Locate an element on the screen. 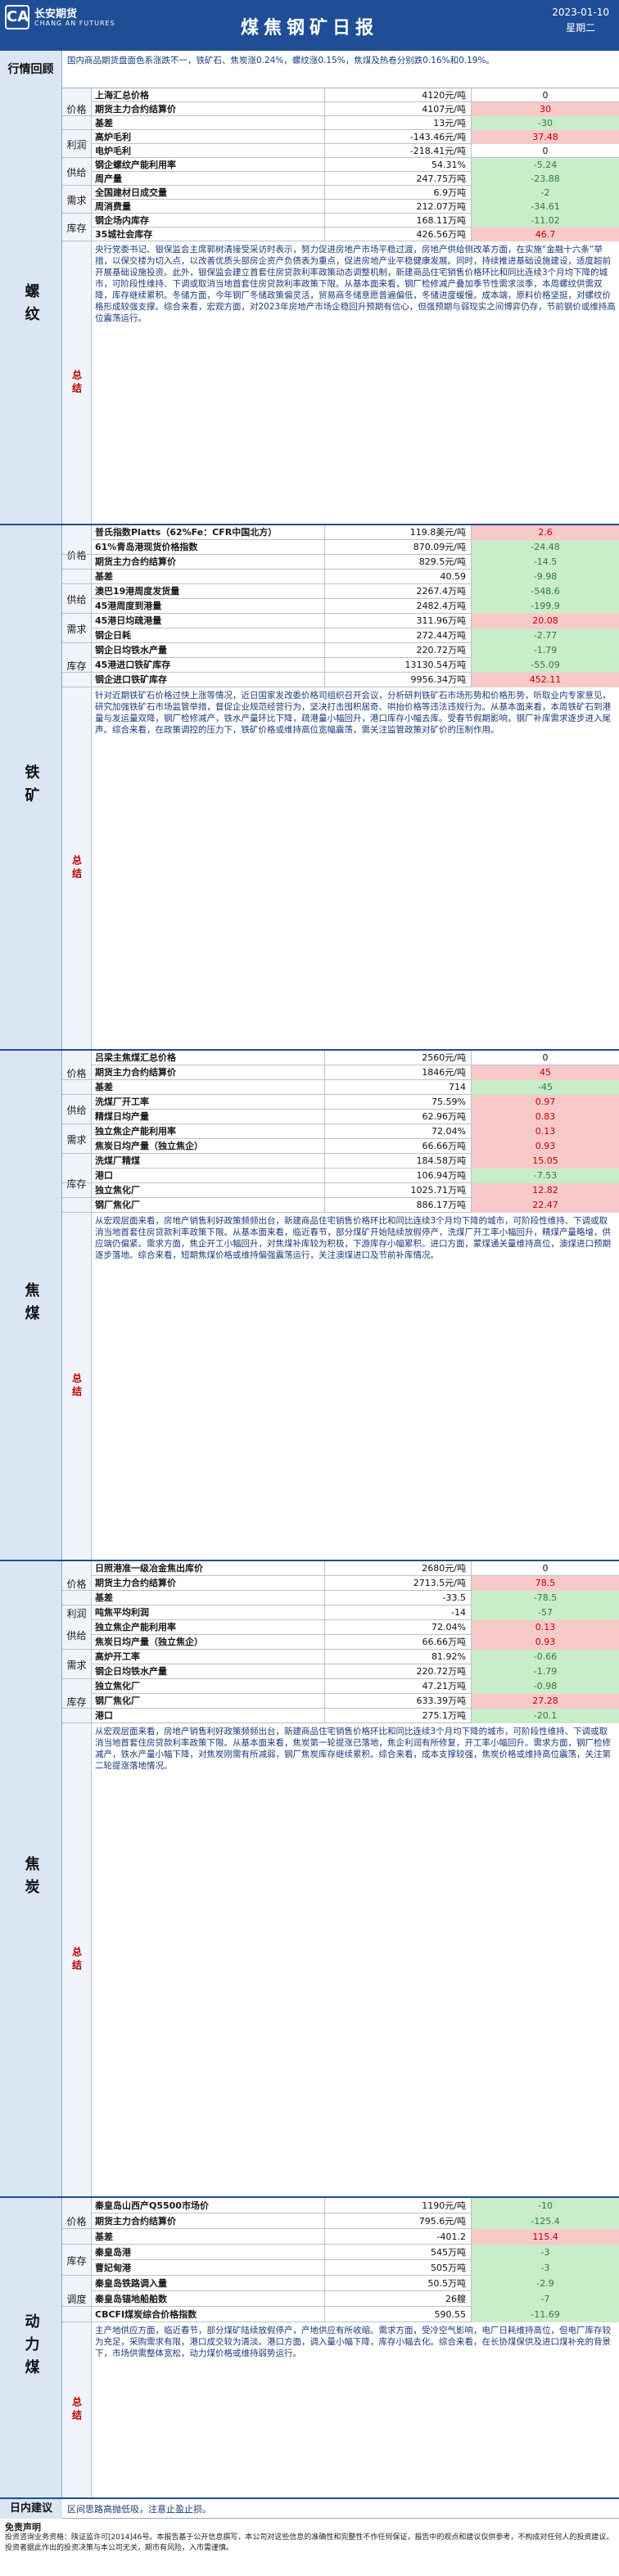  row-change: -55.09 is located at coordinates (546, 665).